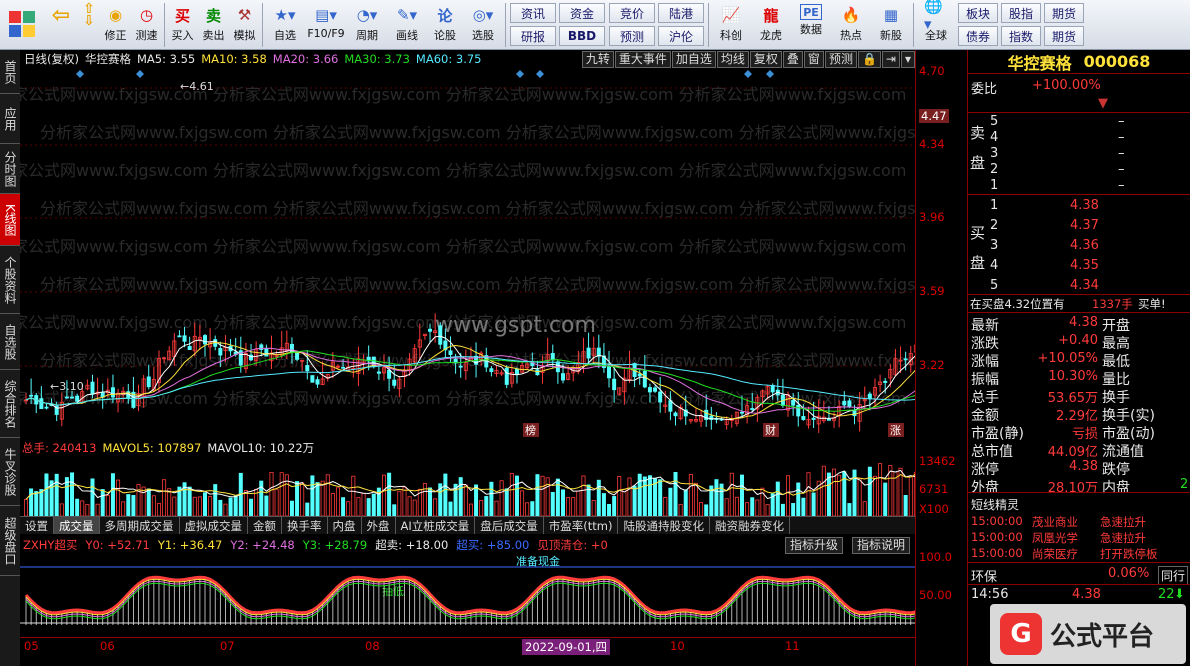 This screenshot has width=1190, height=666. Describe the element at coordinates (77, 525) in the screenshot. I see `tab-volume: 成交量` at that location.